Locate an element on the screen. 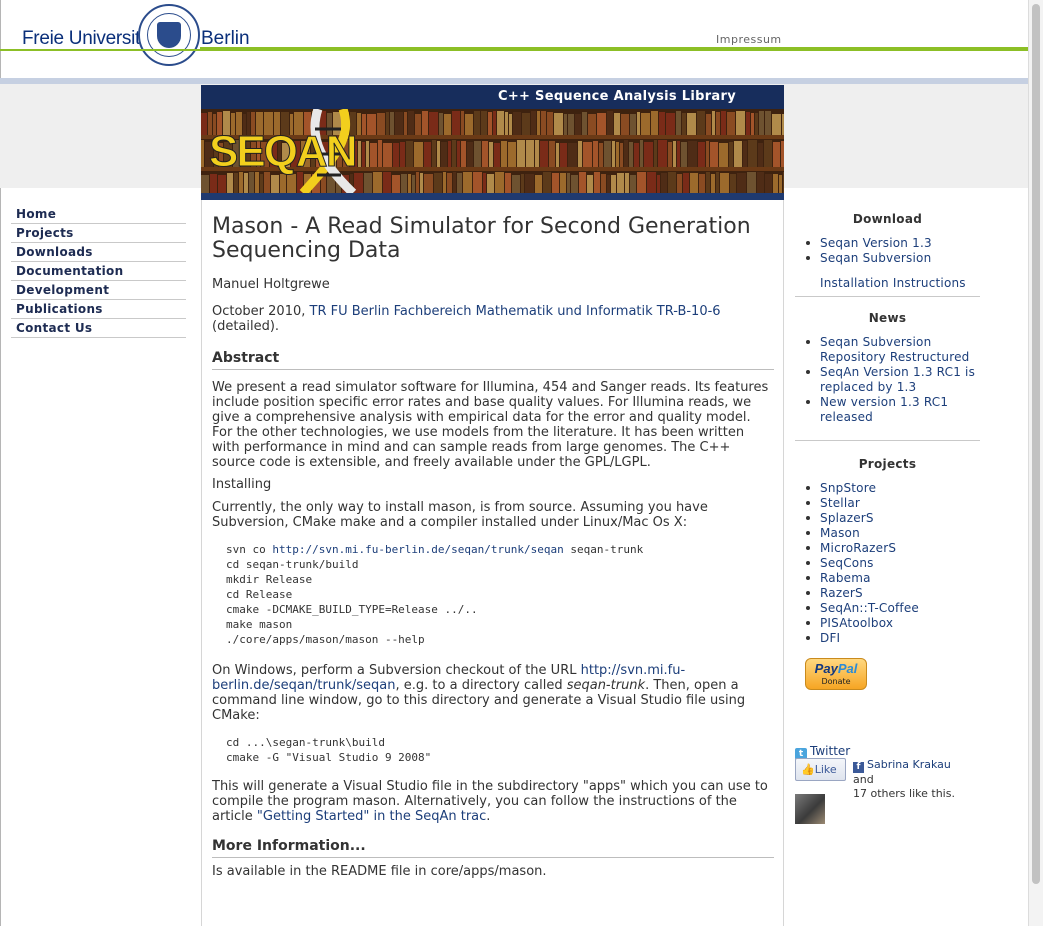 This screenshot has height=926, width=1043. project-link-splazers: SplazerS is located at coordinates (847, 518).